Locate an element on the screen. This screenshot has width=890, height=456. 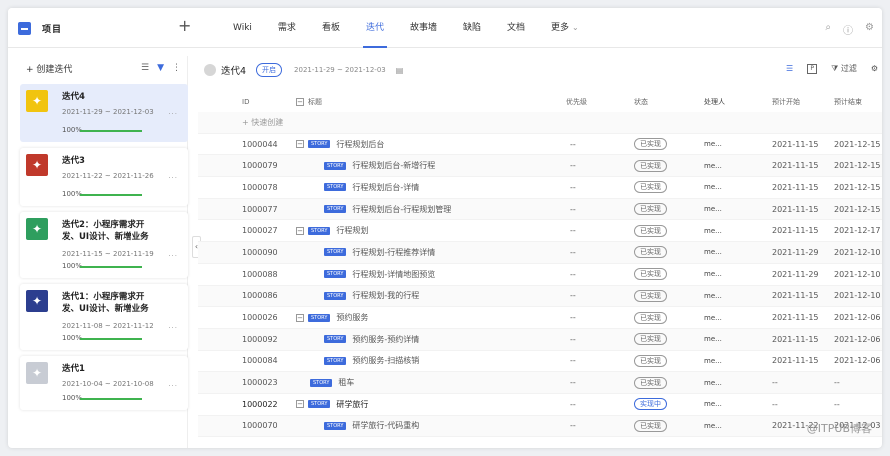
col-priority: 优先级 is located at coordinates (576, 102).